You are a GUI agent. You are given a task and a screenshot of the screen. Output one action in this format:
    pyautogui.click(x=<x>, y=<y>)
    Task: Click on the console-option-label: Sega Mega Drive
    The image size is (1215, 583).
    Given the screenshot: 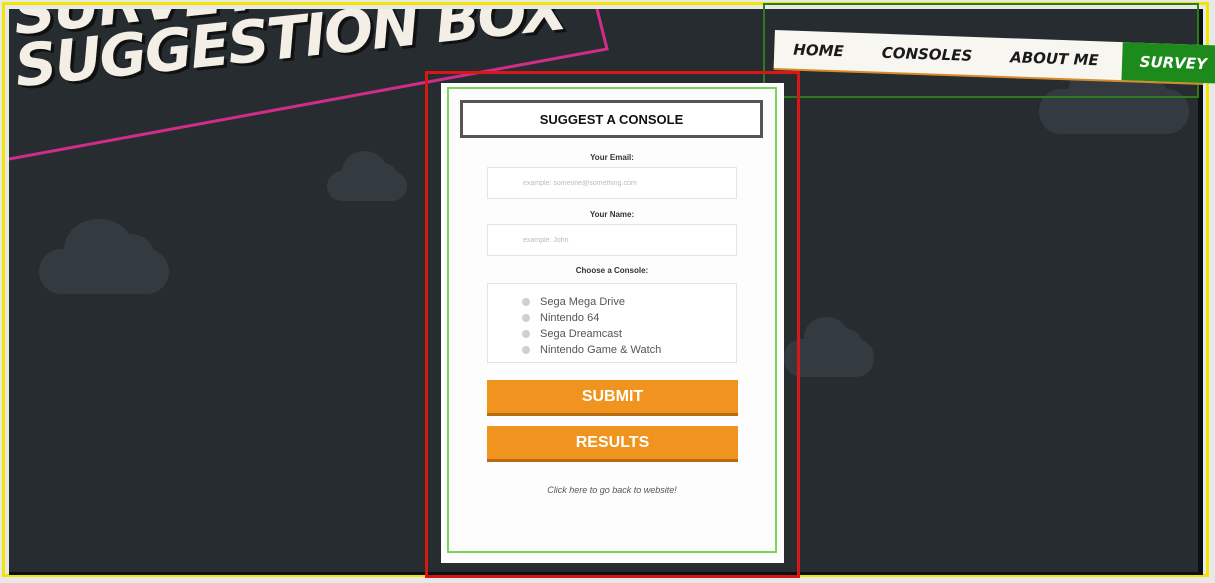 What is the action you would take?
    pyautogui.click(x=582, y=302)
    